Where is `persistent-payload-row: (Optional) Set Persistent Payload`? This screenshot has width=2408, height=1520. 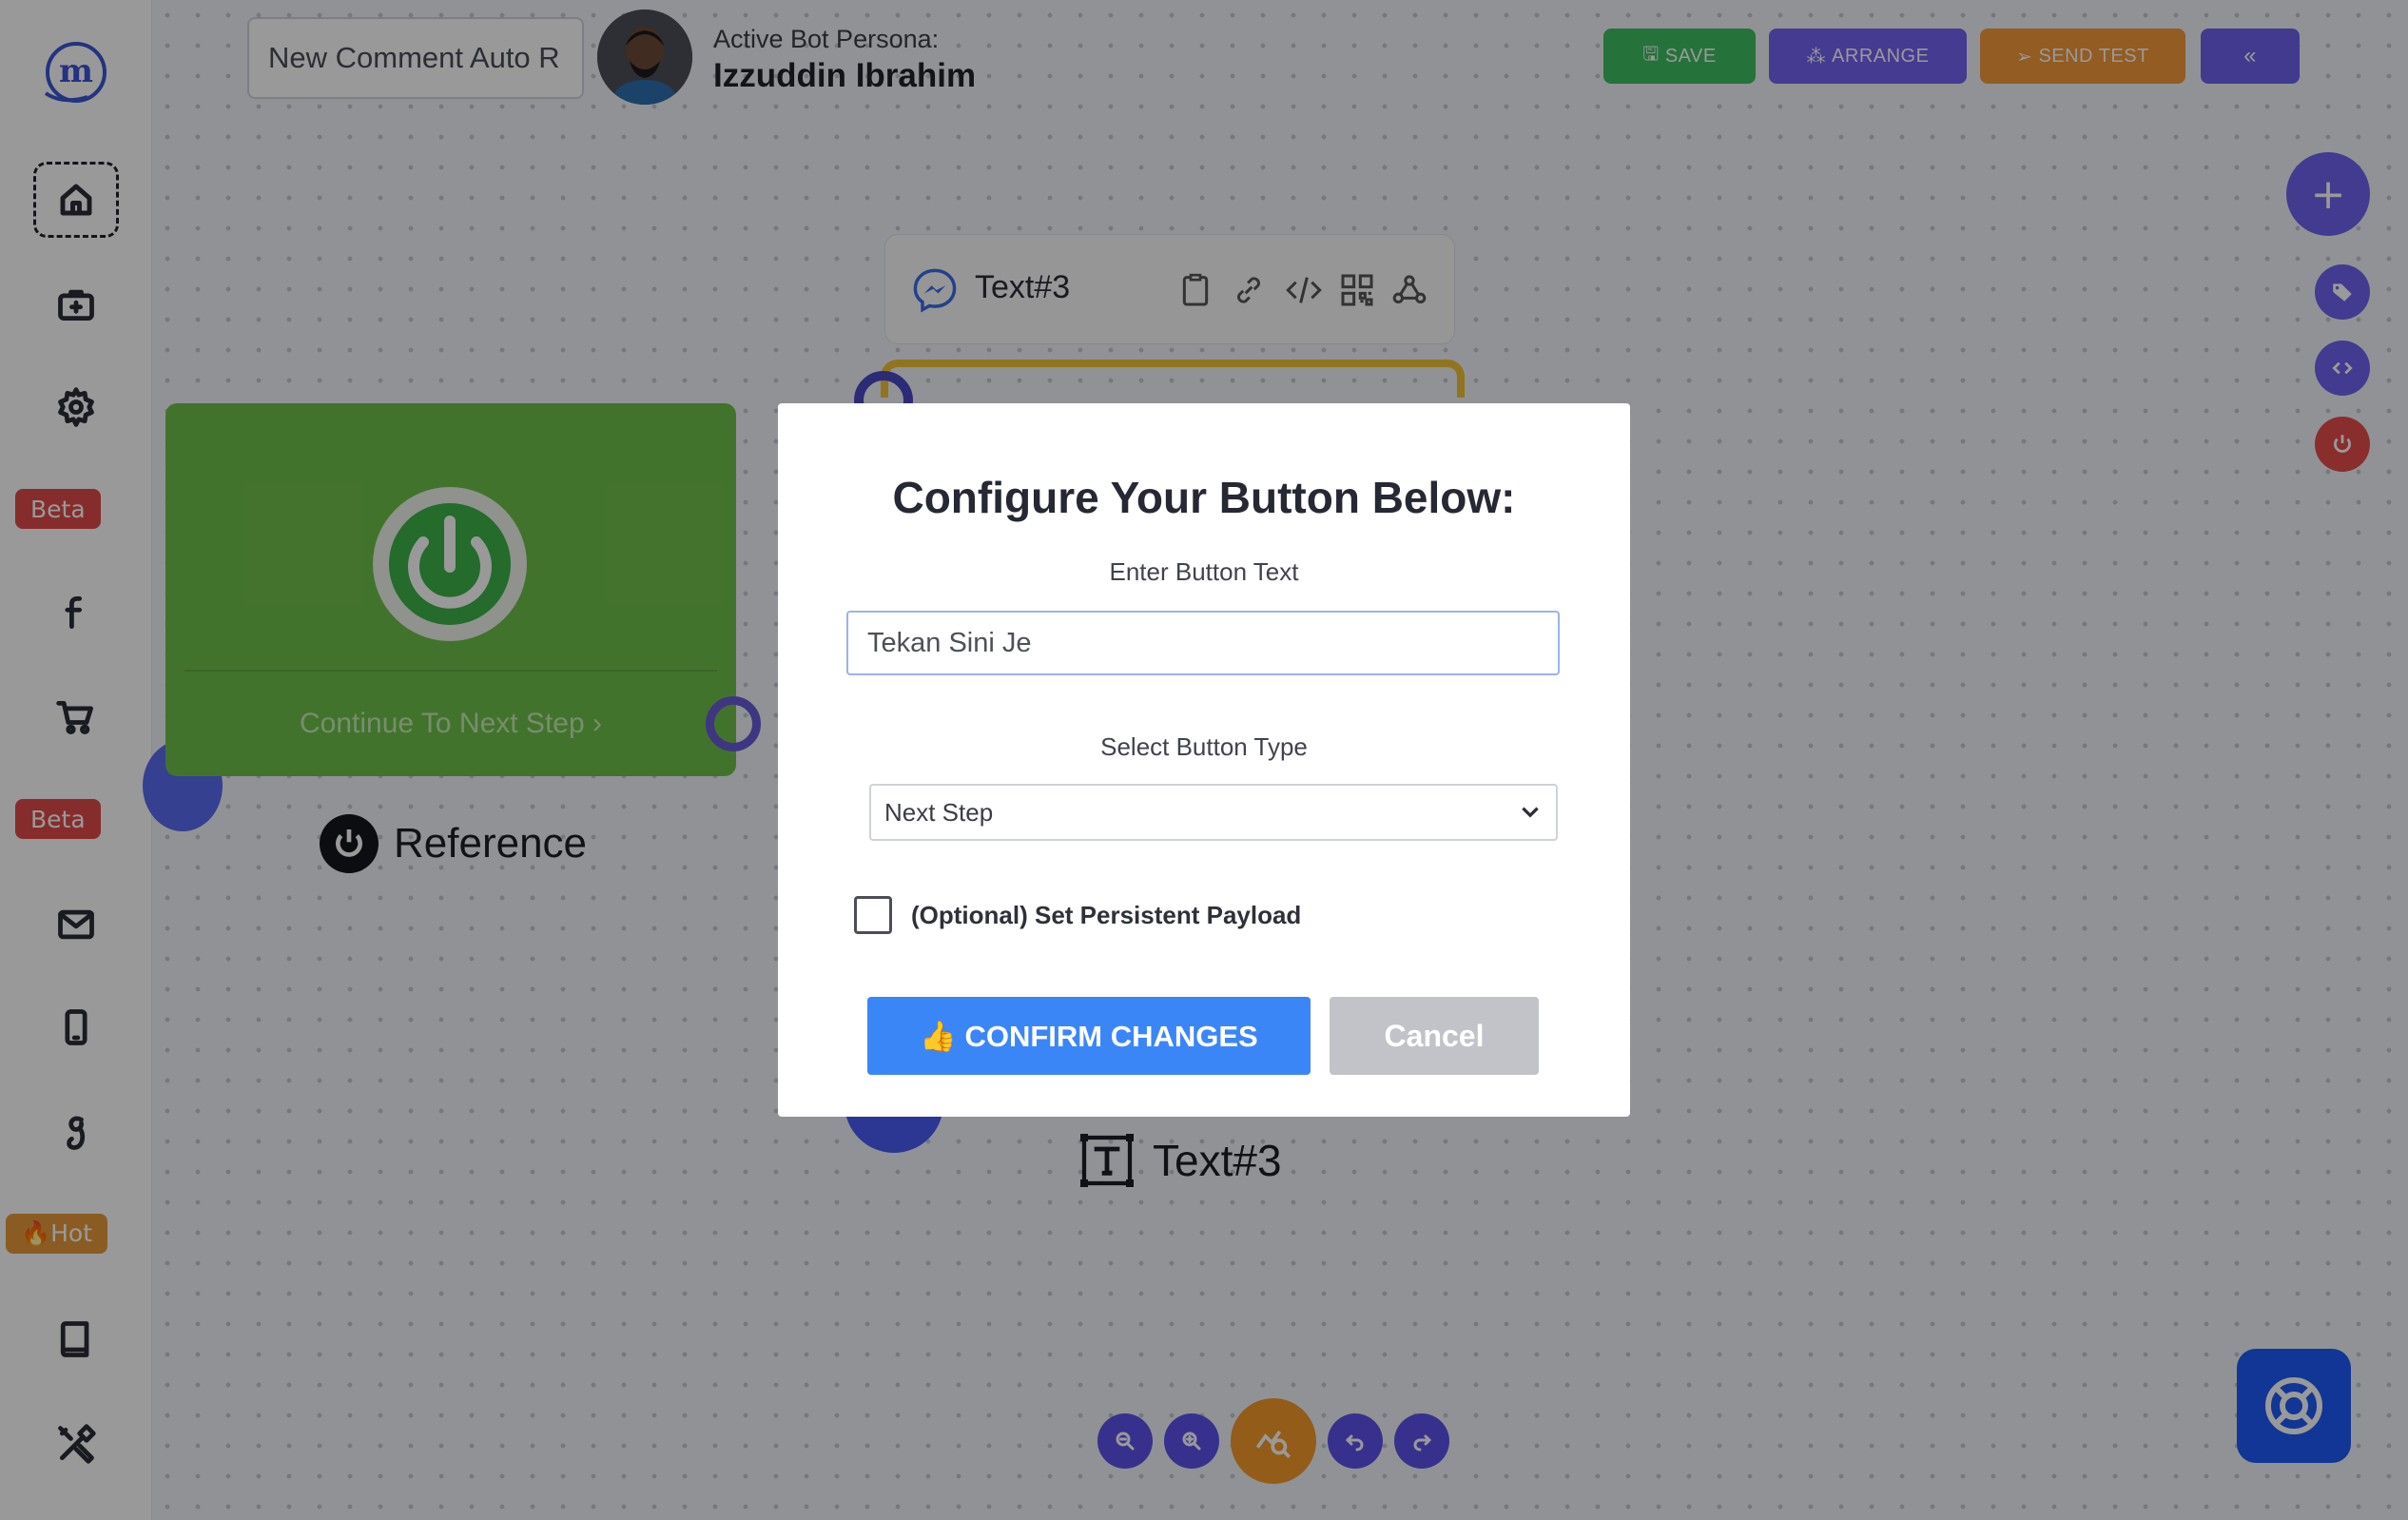 persistent-payload-row: (Optional) Set Persistent Payload is located at coordinates (1078, 915).